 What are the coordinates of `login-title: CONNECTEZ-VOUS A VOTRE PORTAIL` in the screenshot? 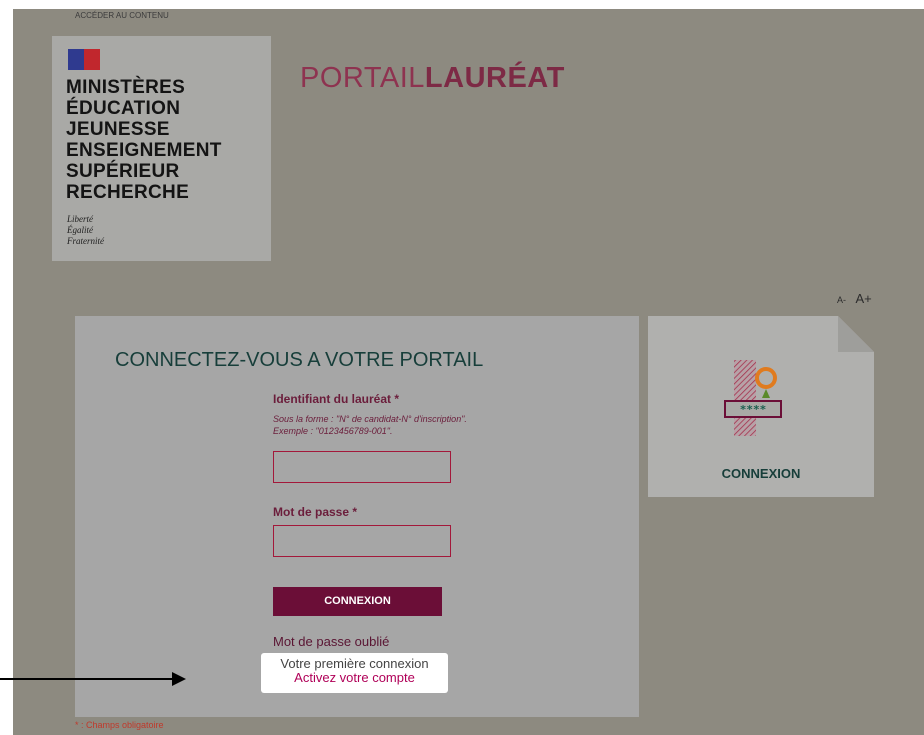 It's located at (299, 360).